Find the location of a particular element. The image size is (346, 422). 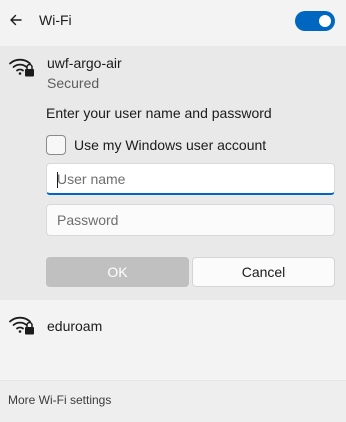

network-item-eduroam: eduroam is located at coordinates (173, 326).